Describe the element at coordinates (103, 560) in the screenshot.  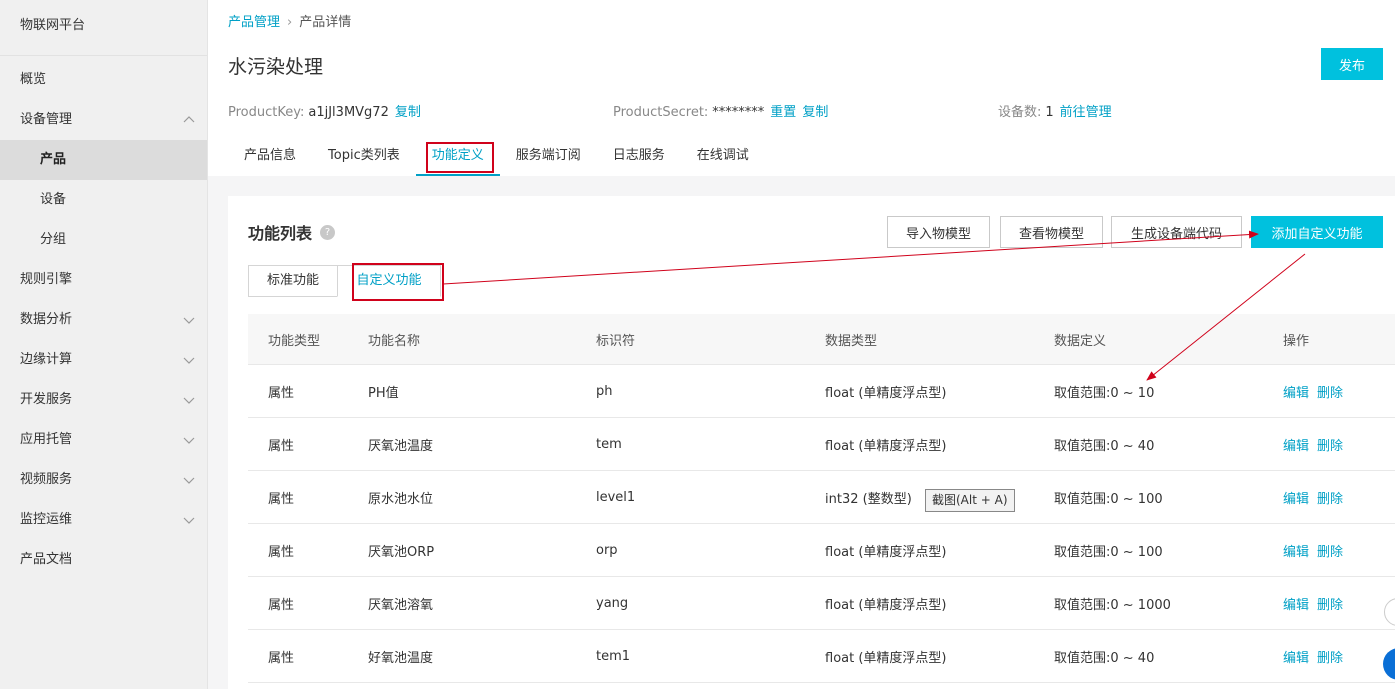
I see `sidebar-item-product-docs: 产品文档` at that location.